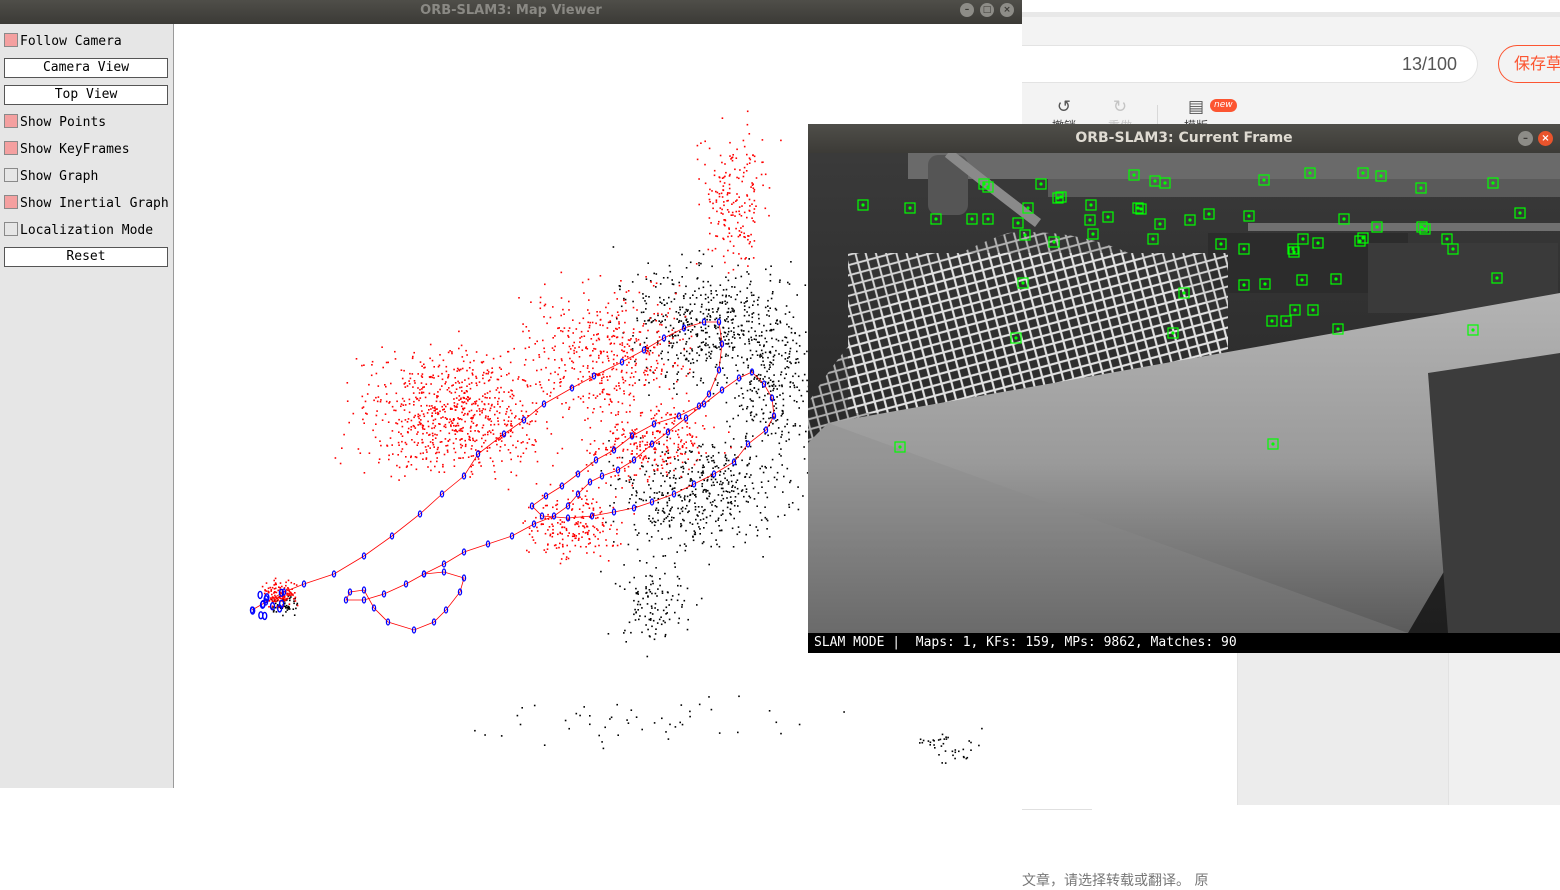  I want to click on maximize-icon: □, so click(987, 10).